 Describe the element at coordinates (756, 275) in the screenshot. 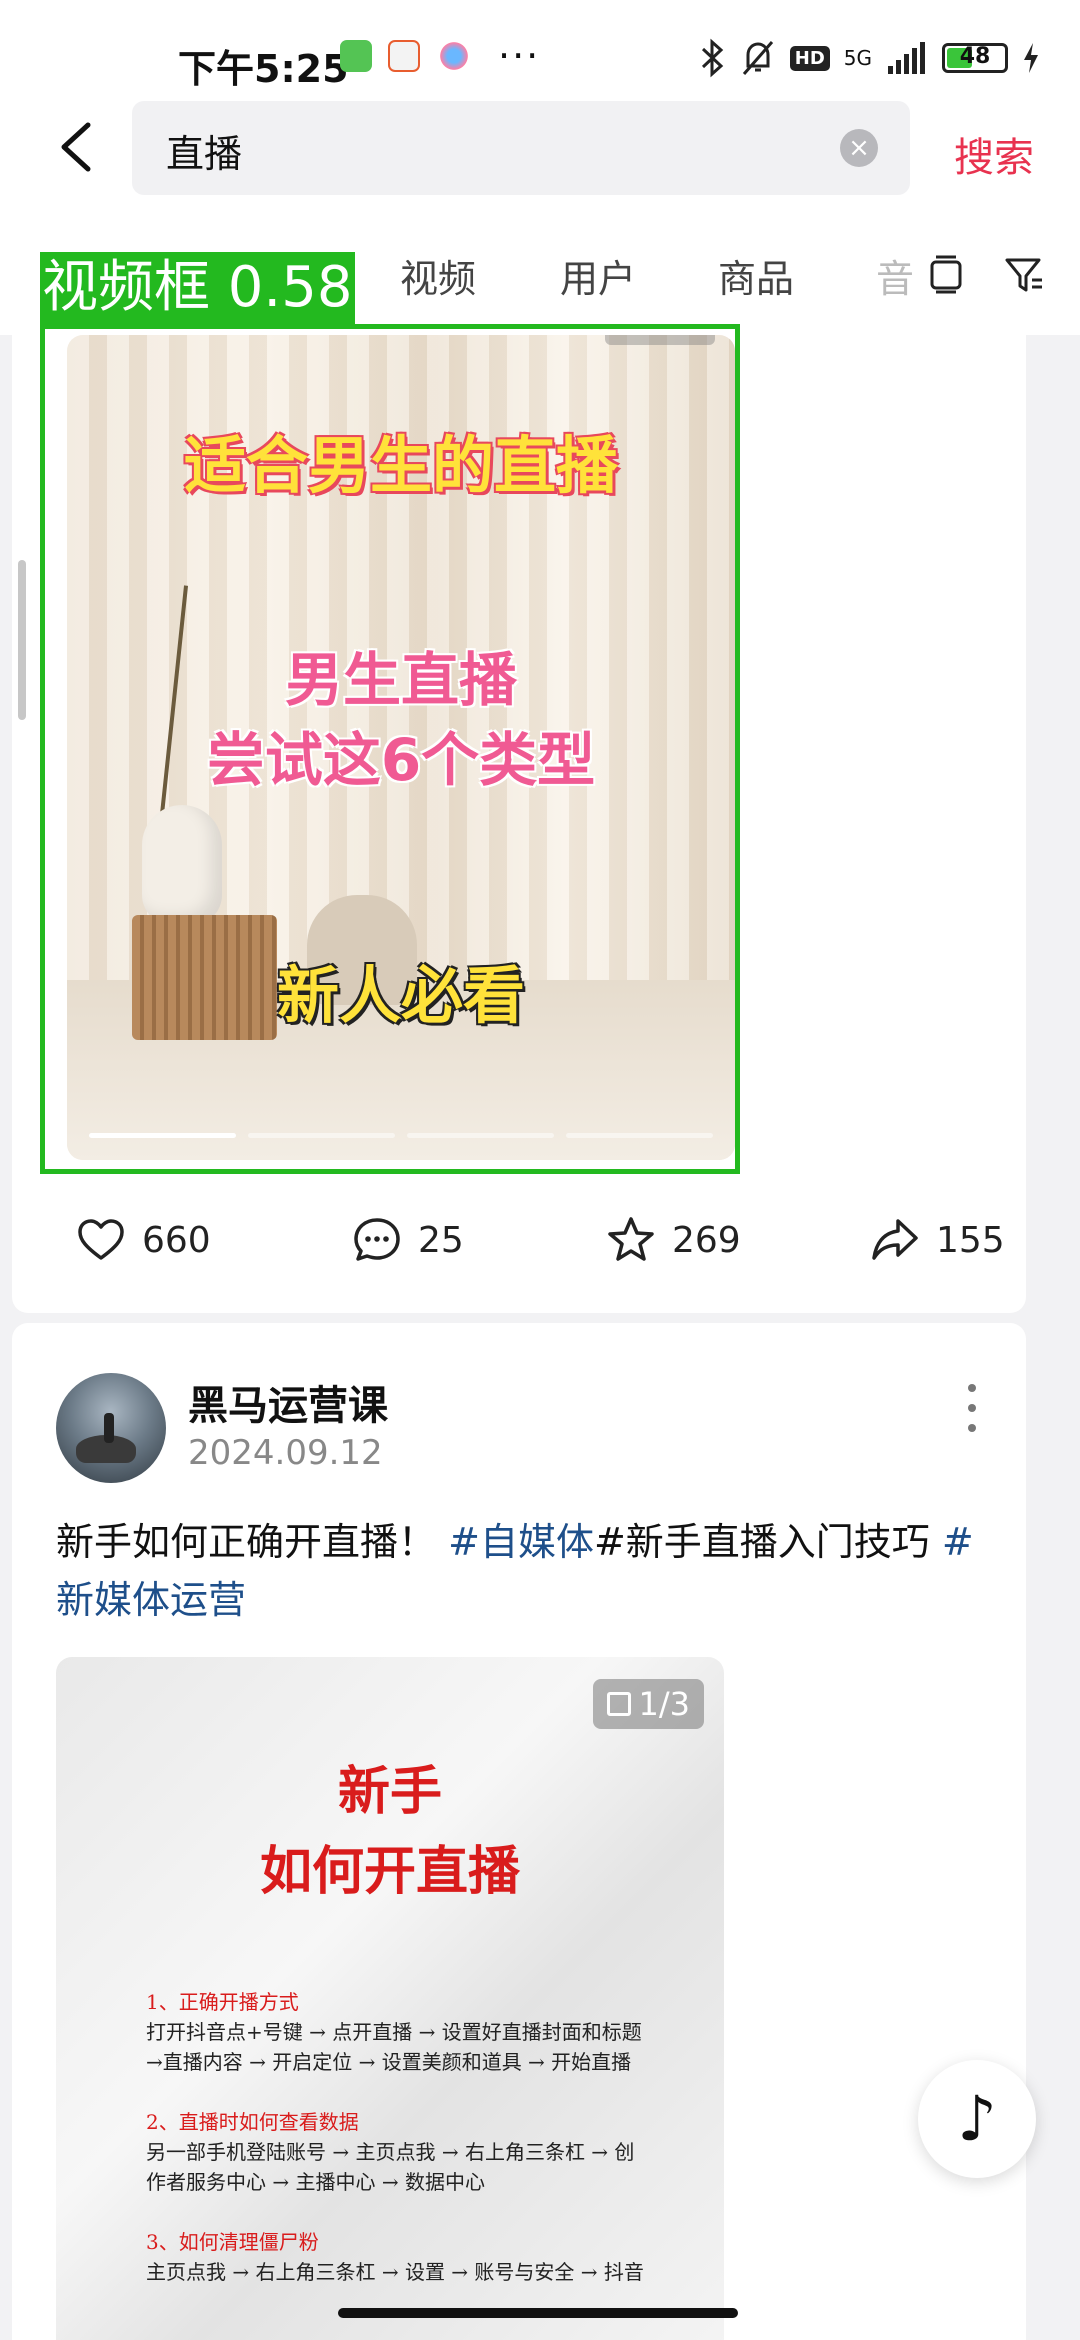

I see `tab-products: 商品` at that location.